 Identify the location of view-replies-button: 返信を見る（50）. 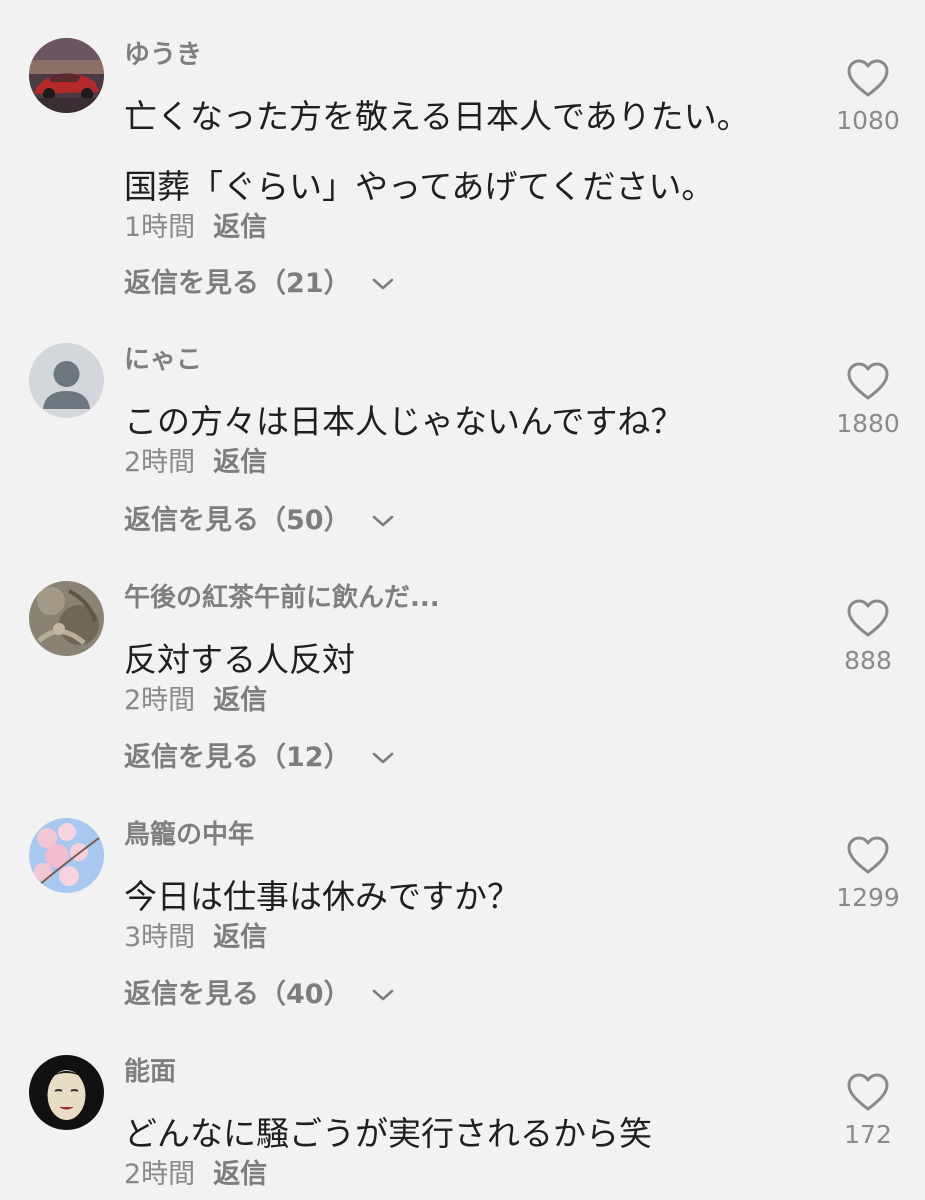
(259, 521).